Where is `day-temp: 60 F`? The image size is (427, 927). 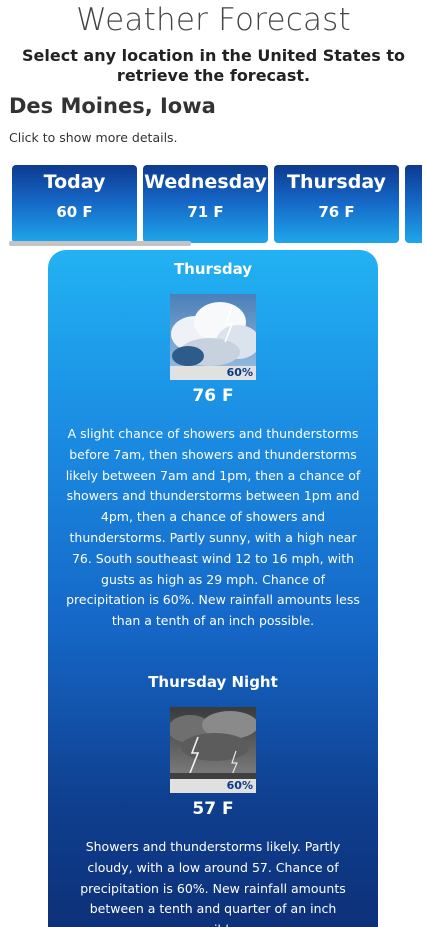 day-temp: 60 F is located at coordinates (74, 212).